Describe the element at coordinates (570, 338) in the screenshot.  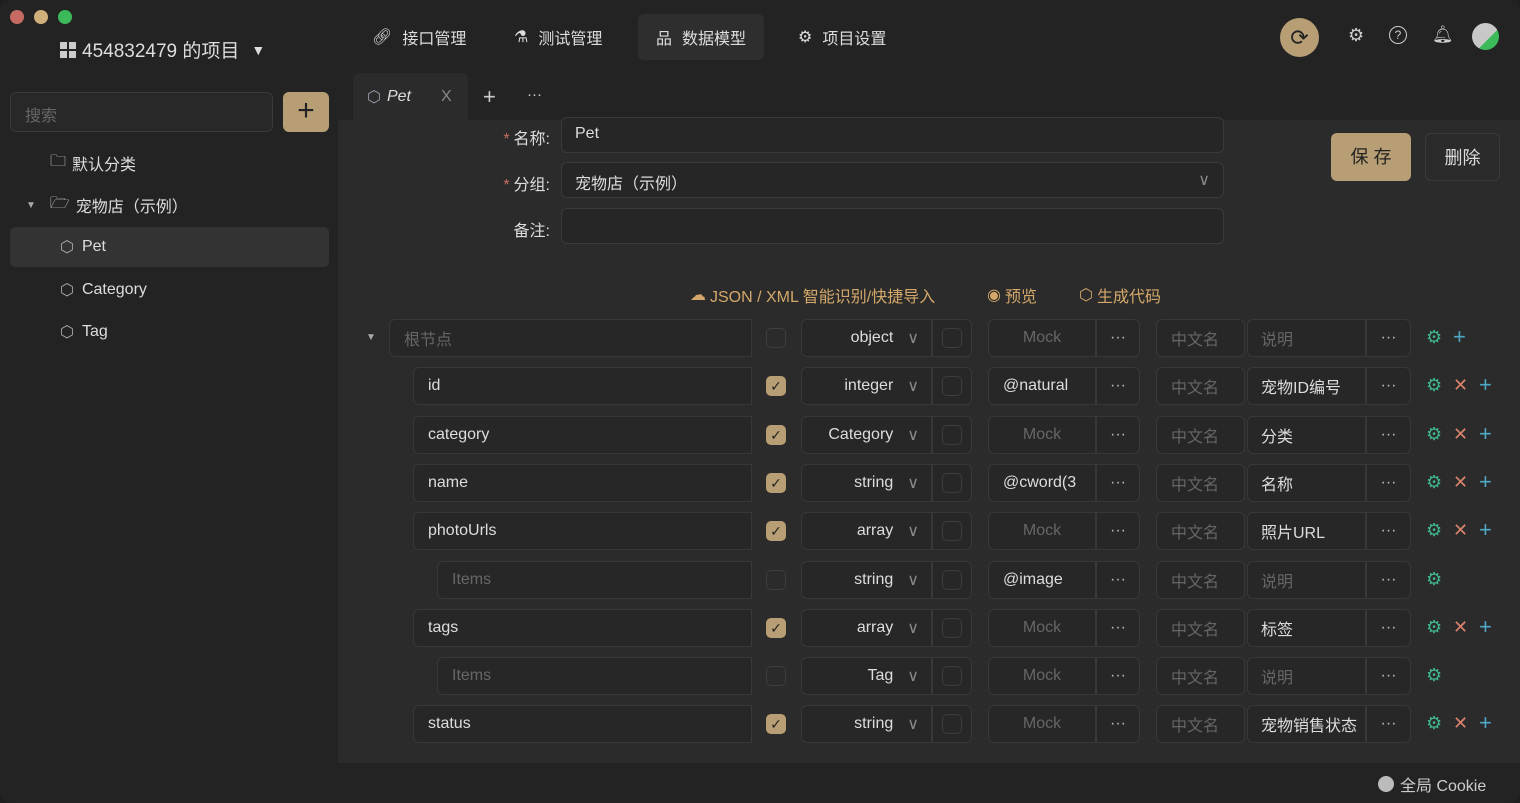
I see `field-name-input: 根节点` at that location.